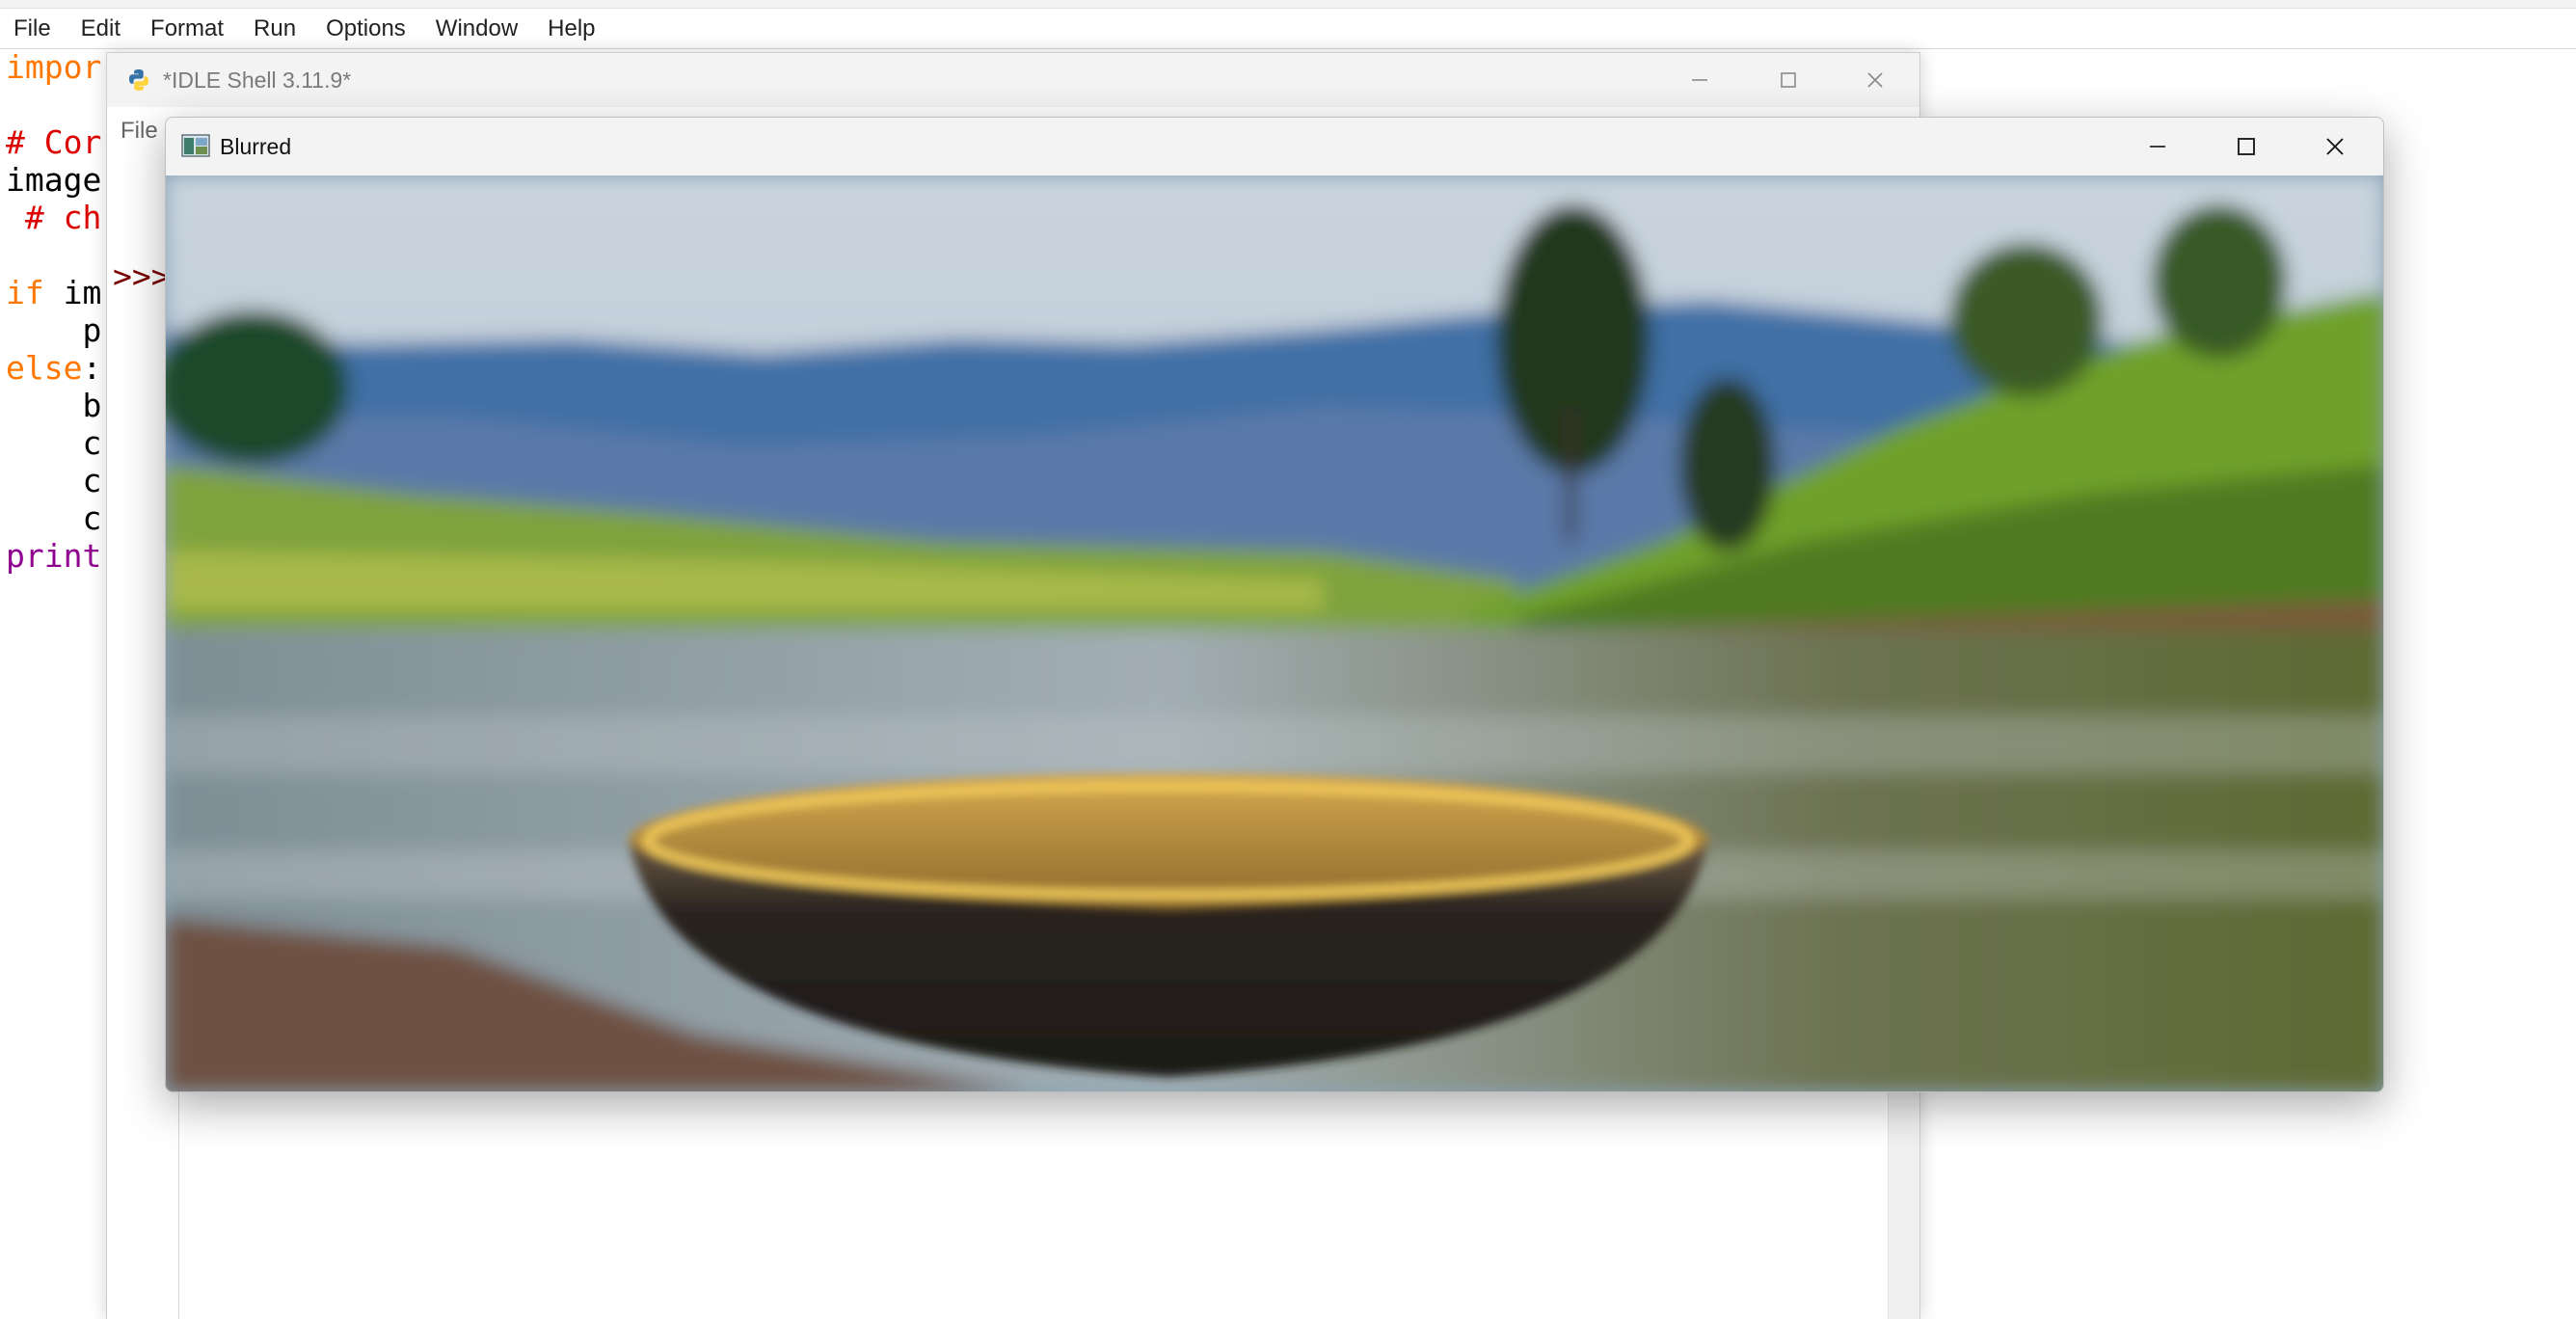 This screenshot has width=2576, height=1319. I want to click on code-token: # ch, so click(54, 217).